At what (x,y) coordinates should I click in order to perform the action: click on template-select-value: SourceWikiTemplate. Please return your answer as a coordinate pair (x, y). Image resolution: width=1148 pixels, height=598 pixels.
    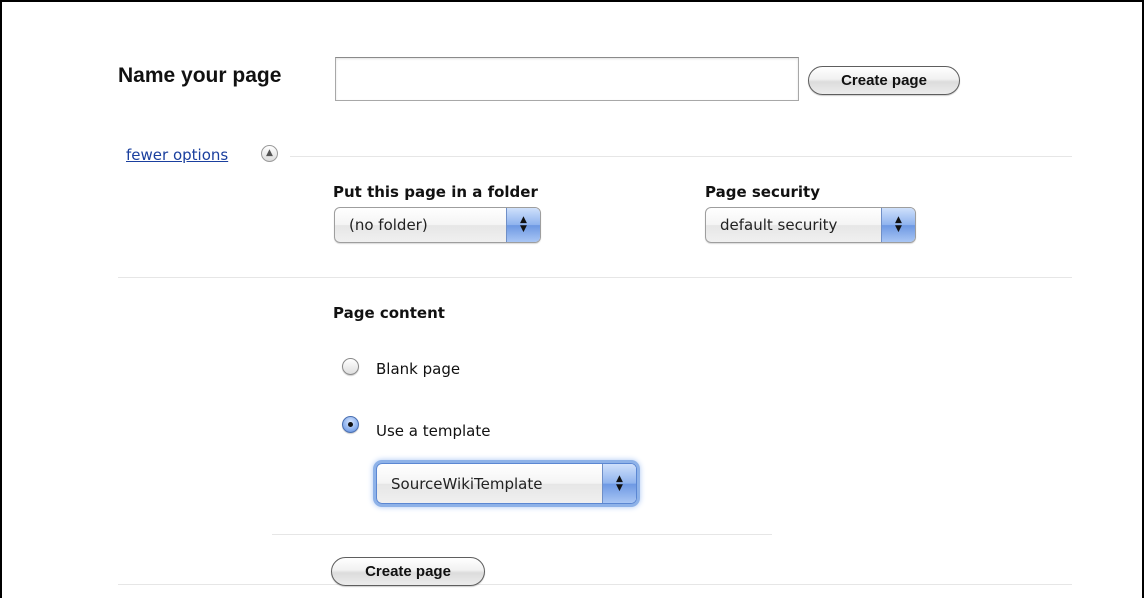
    Looking at the image, I should click on (467, 483).